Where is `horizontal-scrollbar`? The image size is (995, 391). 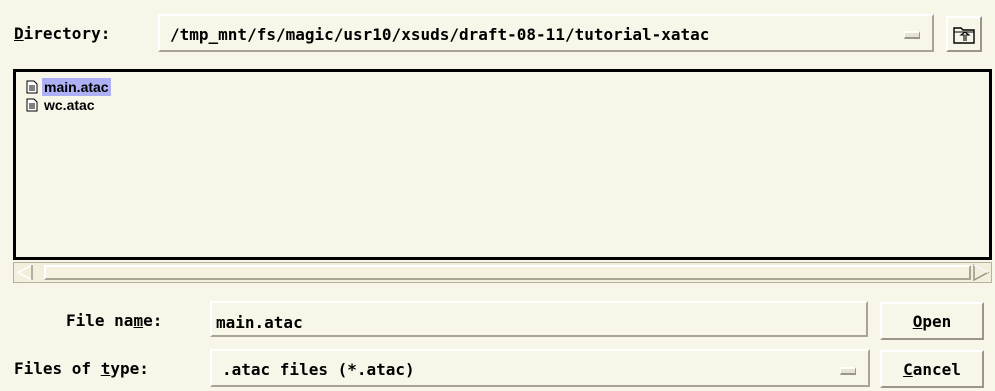
horizontal-scrollbar is located at coordinates (502, 272).